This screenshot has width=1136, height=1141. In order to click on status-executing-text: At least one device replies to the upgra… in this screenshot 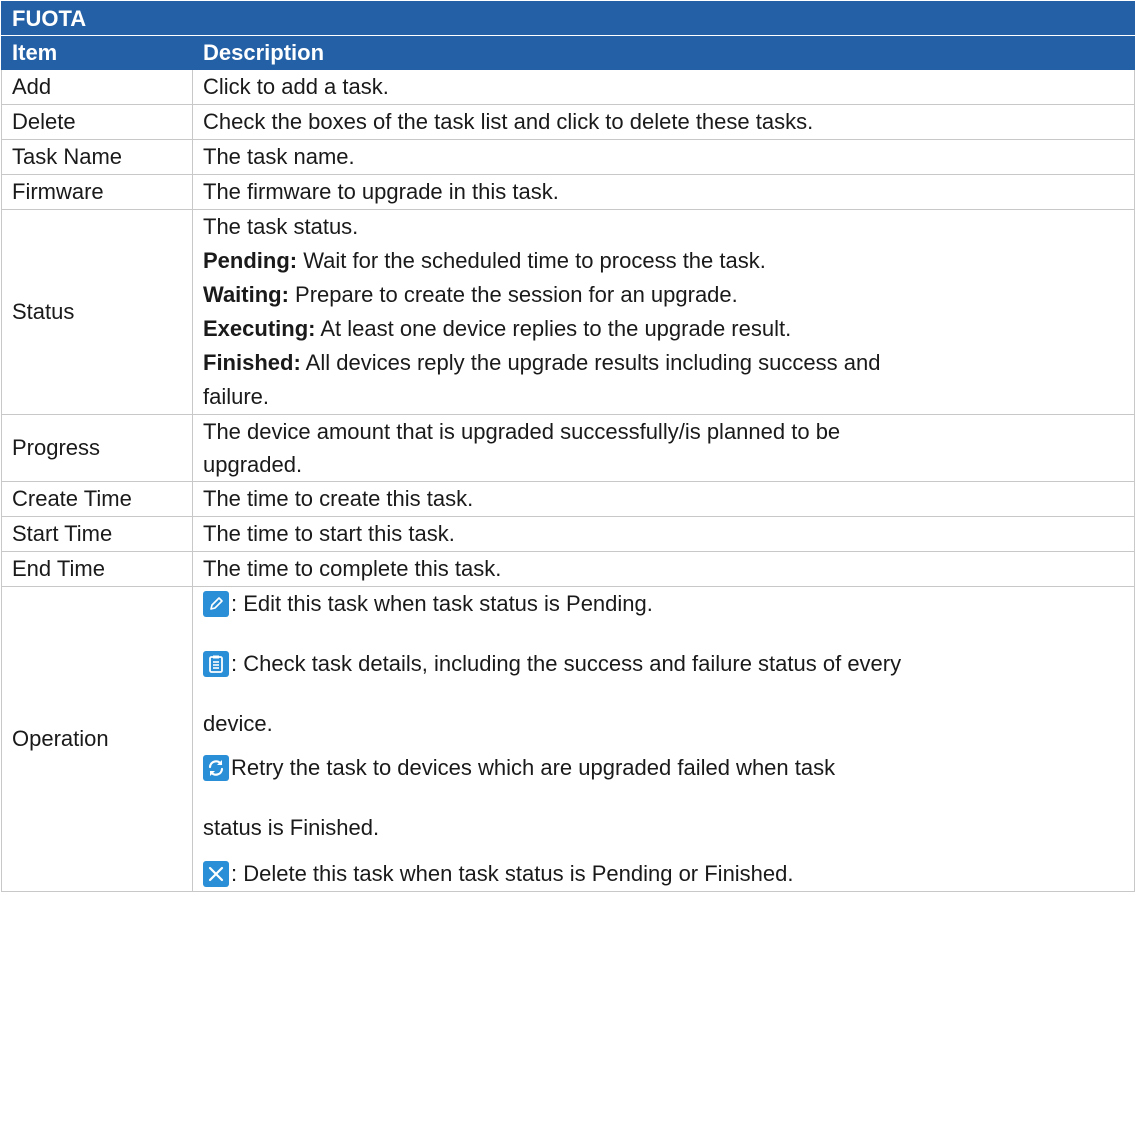, I will do `click(553, 328)`.